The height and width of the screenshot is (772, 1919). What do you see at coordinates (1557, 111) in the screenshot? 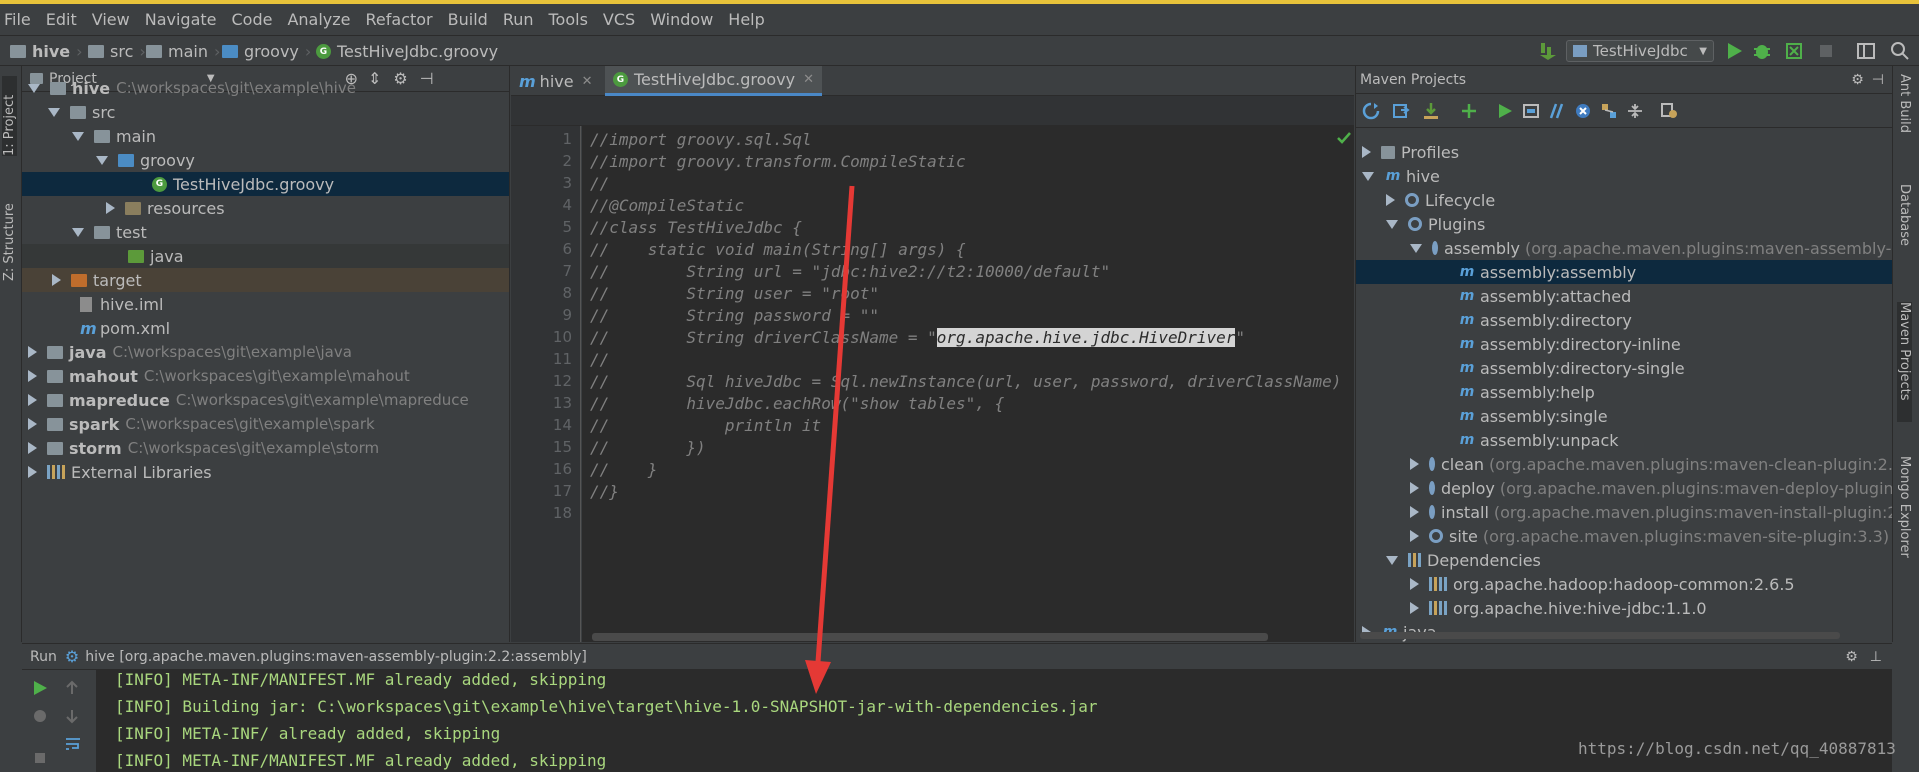
I see `toggle-offline-icon` at bounding box center [1557, 111].